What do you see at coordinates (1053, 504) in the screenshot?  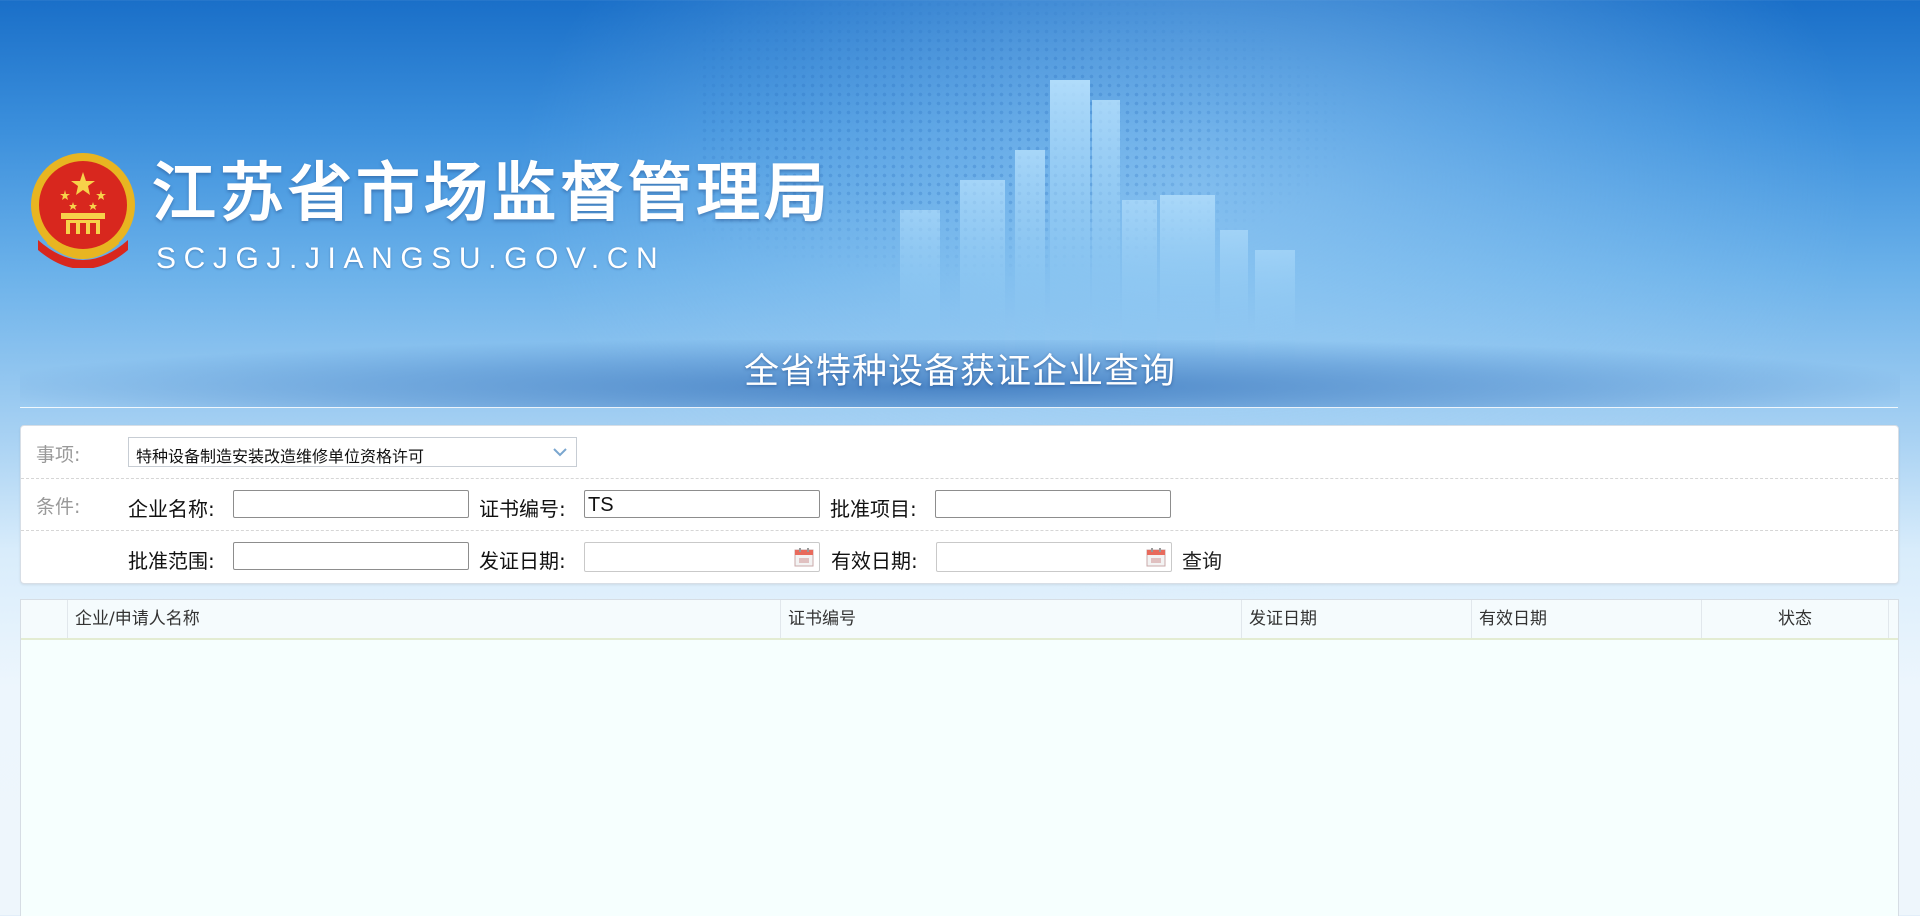 I see `approved-item-input` at bounding box center [1053, 504].